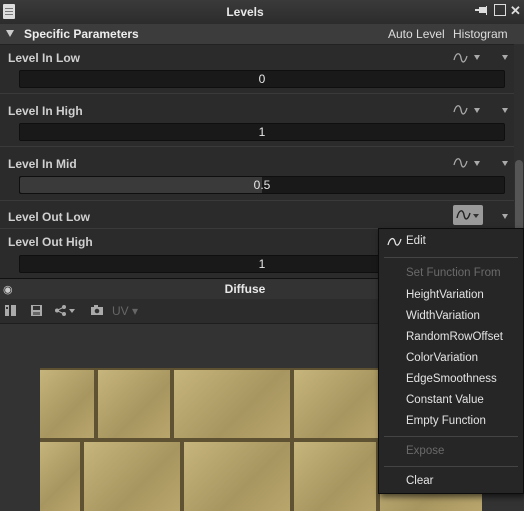  What do you see at coordinates (480, 34) in the screenshot?
I see `histogram-button: Histogram` at bounding box center [480, 34].